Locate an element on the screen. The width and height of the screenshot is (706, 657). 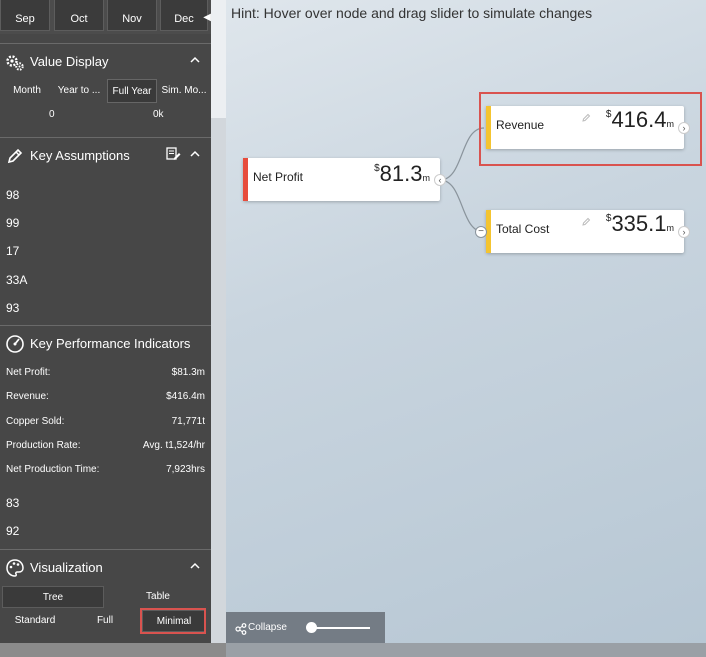
scrollbar-track is located at coordinates (218, 380).